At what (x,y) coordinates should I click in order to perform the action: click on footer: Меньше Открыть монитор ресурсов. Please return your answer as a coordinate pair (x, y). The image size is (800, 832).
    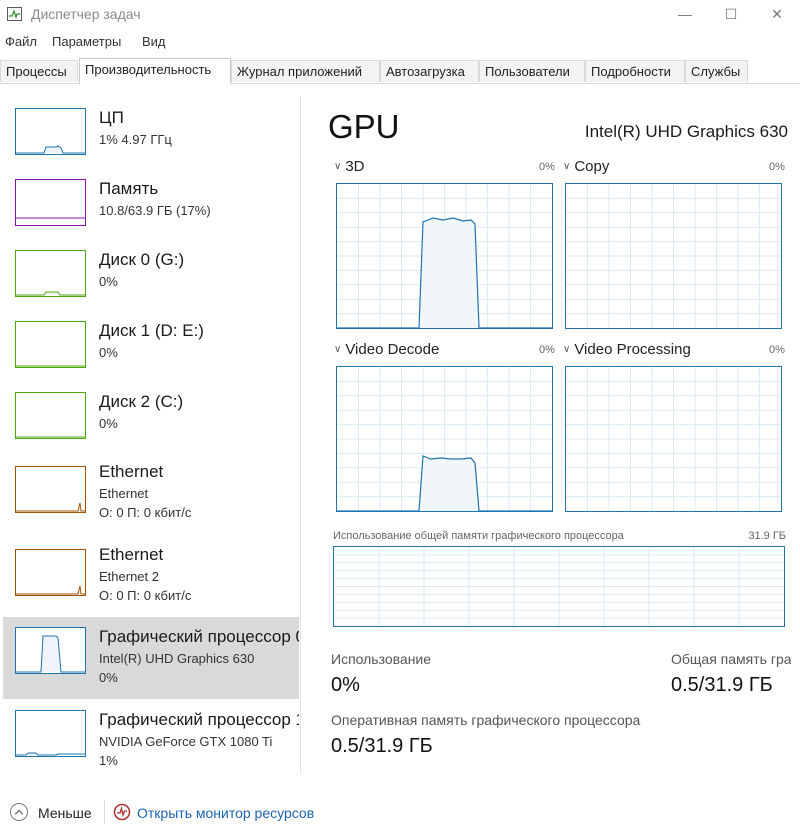
    Looking at the image, I should click on (400, 813).